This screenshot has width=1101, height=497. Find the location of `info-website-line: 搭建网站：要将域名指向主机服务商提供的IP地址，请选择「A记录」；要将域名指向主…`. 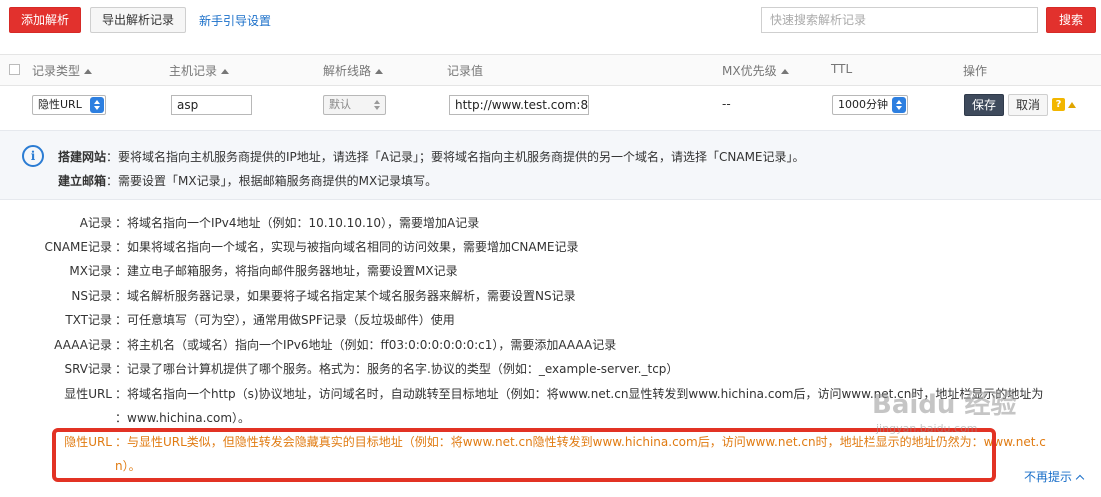

info-website-line: 搭建网站：要将域名指向主机服务商提供的IP地址，请选择「A记录」；要将域名指向主… is located at coordinates (431, 157).